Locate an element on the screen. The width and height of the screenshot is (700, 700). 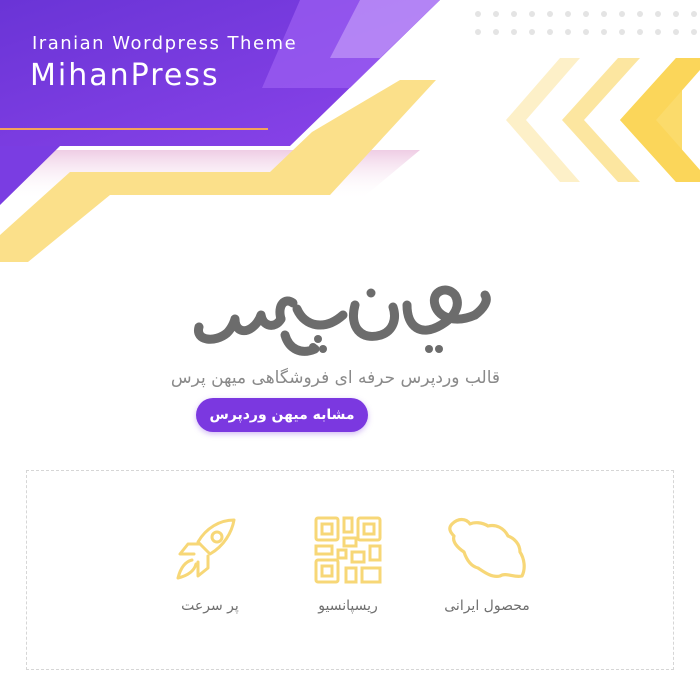
title-underline is located at coordinates (134, 129).